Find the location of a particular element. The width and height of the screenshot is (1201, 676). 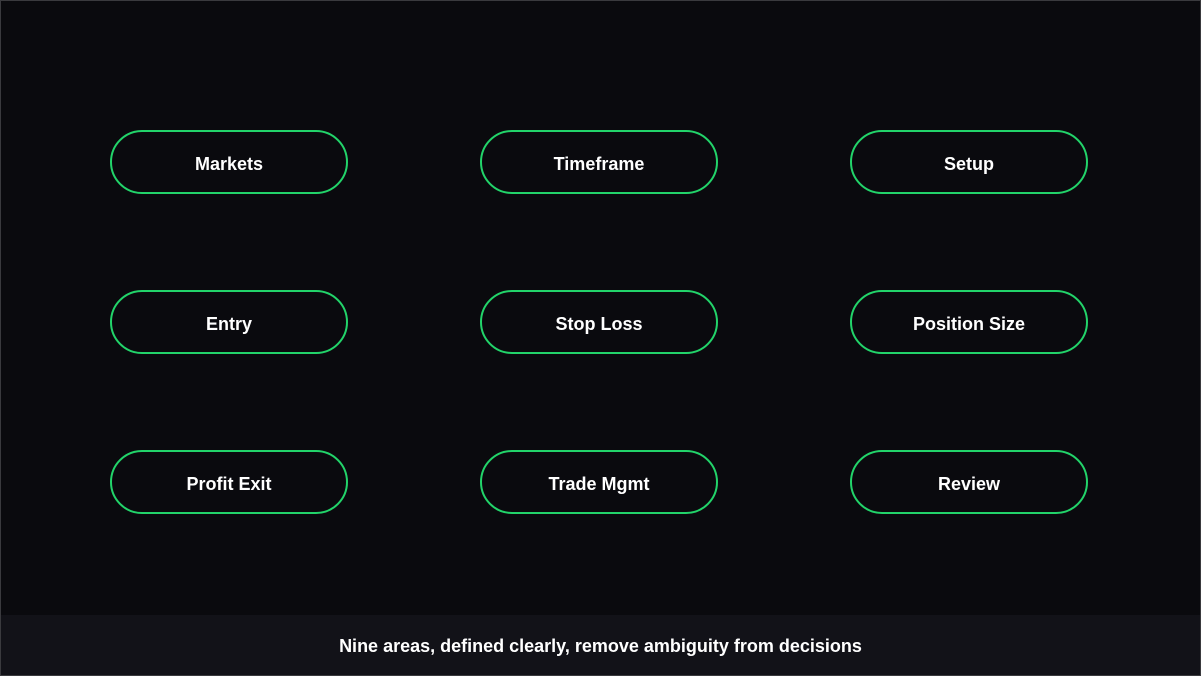

node-setup: Setup is located at coordinates (969, 162).